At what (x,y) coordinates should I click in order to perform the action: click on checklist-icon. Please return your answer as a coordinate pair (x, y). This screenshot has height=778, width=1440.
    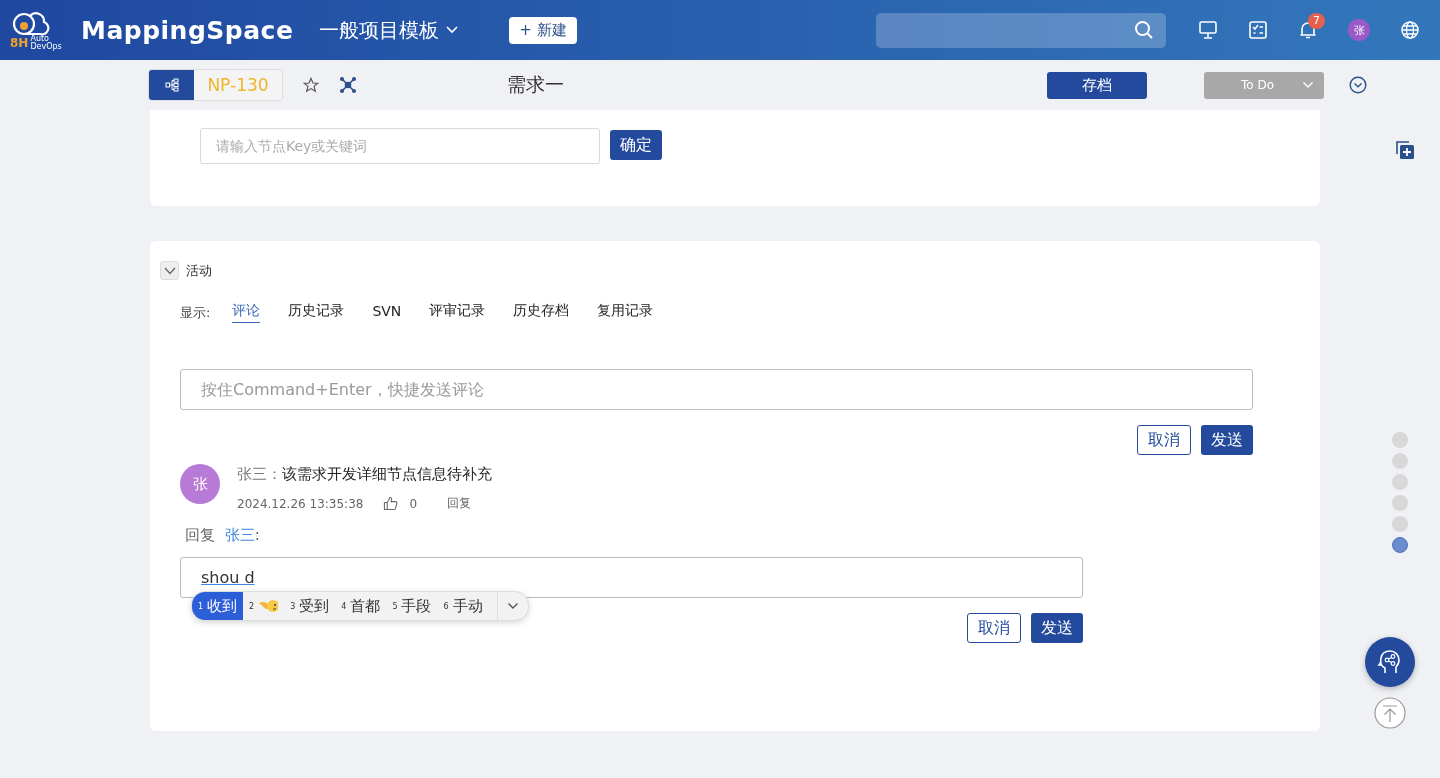
    Looking at the image, I should click on (1258, 30).